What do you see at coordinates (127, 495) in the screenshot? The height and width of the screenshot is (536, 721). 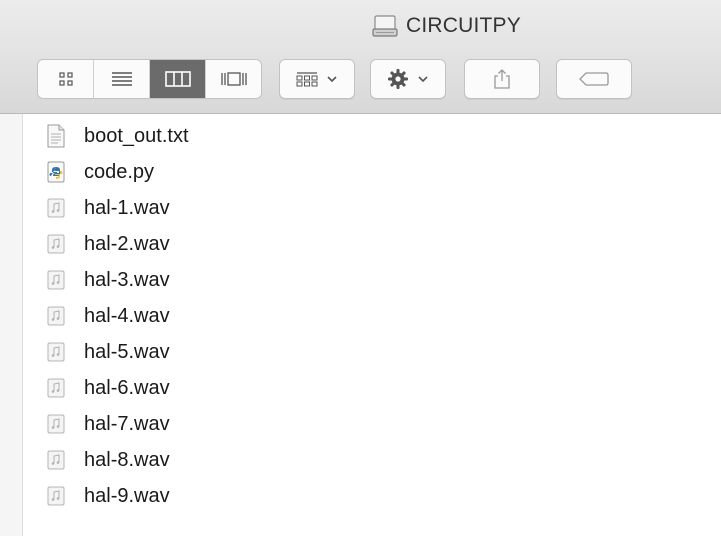 I see `file-name: hal-9.wav` at bounding box center [127, 495].